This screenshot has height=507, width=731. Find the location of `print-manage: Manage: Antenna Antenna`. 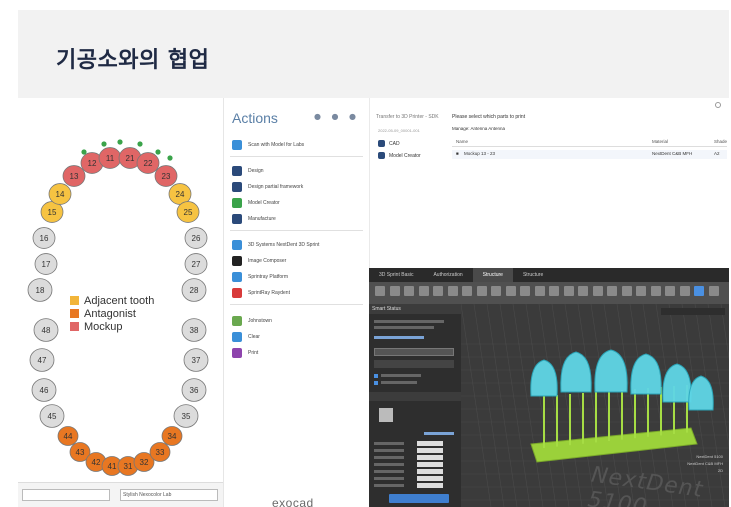

print-manage: Manage: Antenna Antenna is located at coordinates (478, 128).